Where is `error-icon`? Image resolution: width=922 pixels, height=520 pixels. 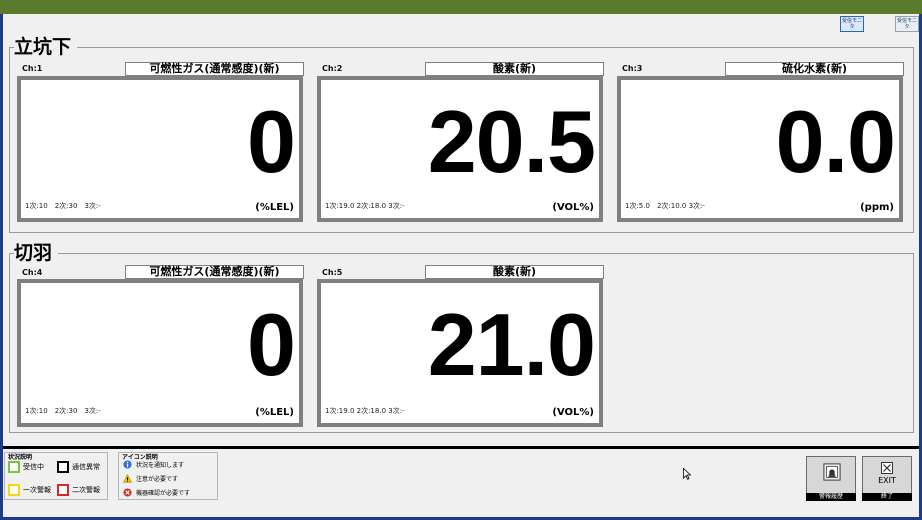 error-icon is located at coordinates (127, 492).